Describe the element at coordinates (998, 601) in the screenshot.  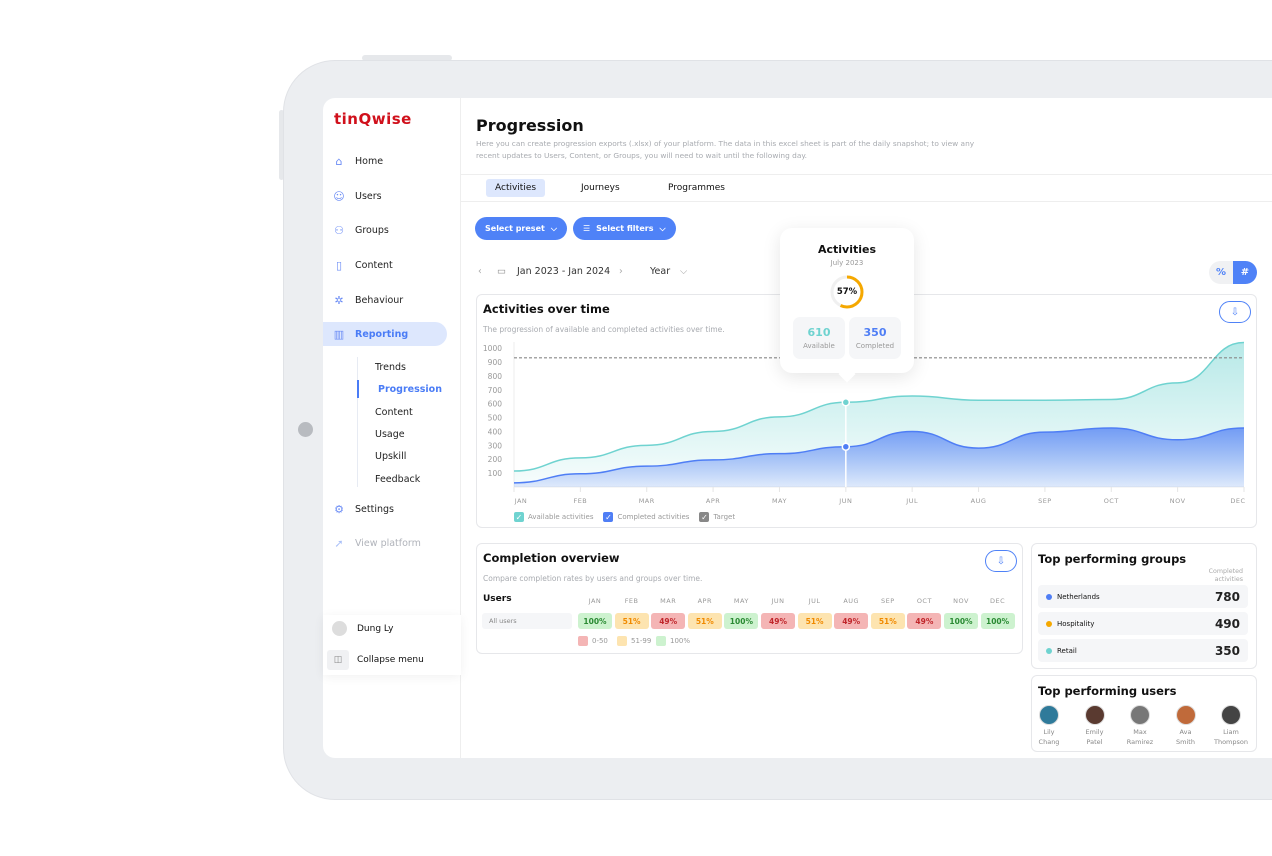
I see `month-label: DEC` at that location.